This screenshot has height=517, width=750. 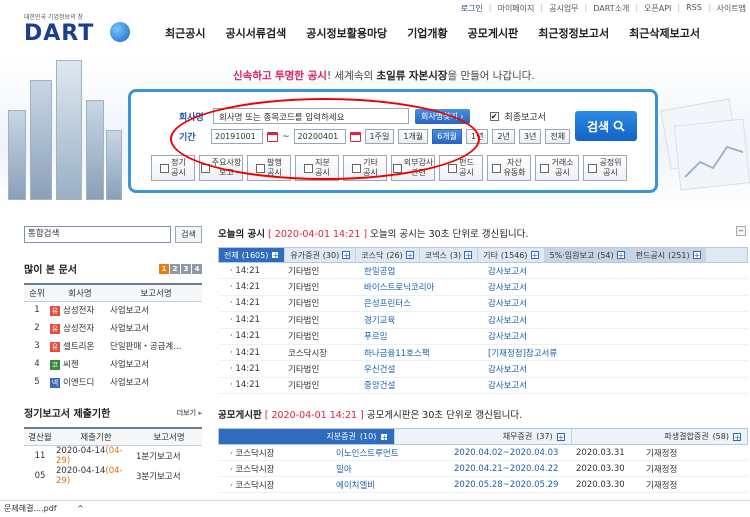 I want to click on list-item: · 14:21 기타법인 우신건설 감사보고서, so click(x=483, y=369).